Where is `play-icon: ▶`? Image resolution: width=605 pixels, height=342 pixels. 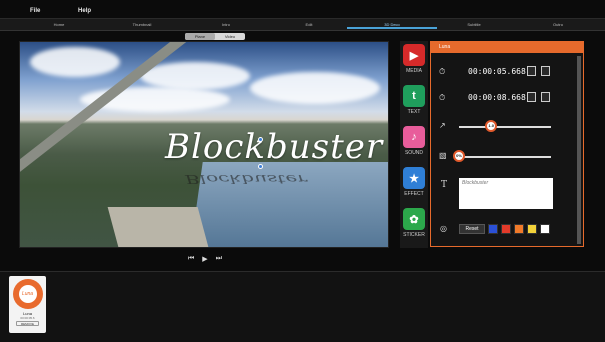 play-icon: ▶ is located at coordinates (414, 55).